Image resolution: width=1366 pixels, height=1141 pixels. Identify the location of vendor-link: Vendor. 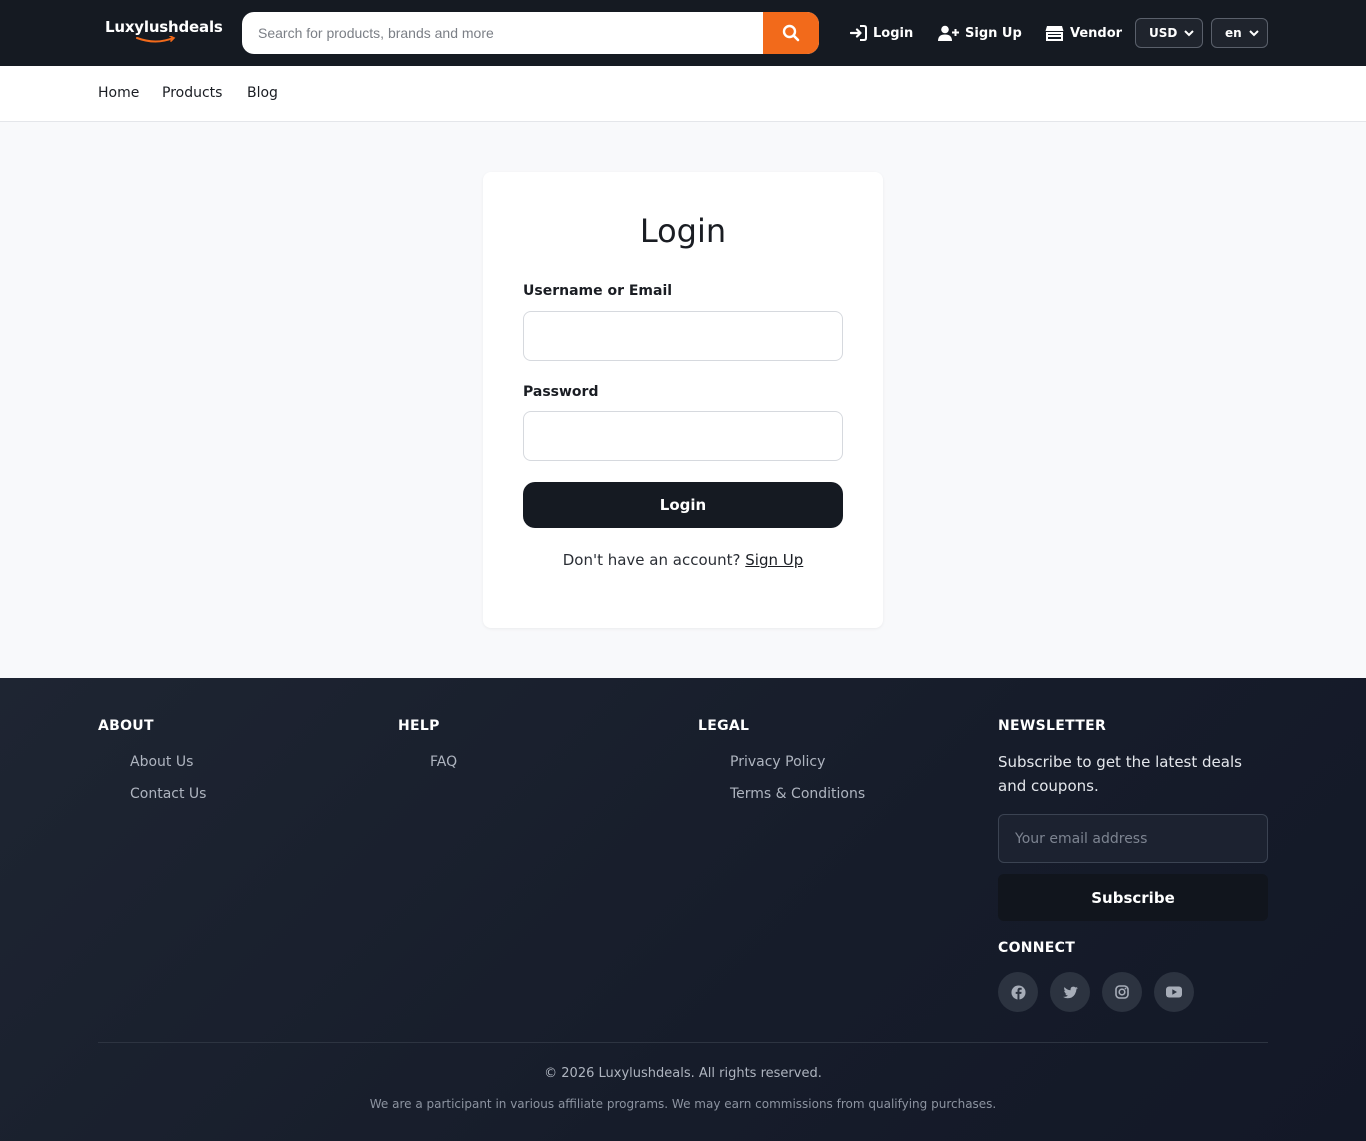
(1083, 33).